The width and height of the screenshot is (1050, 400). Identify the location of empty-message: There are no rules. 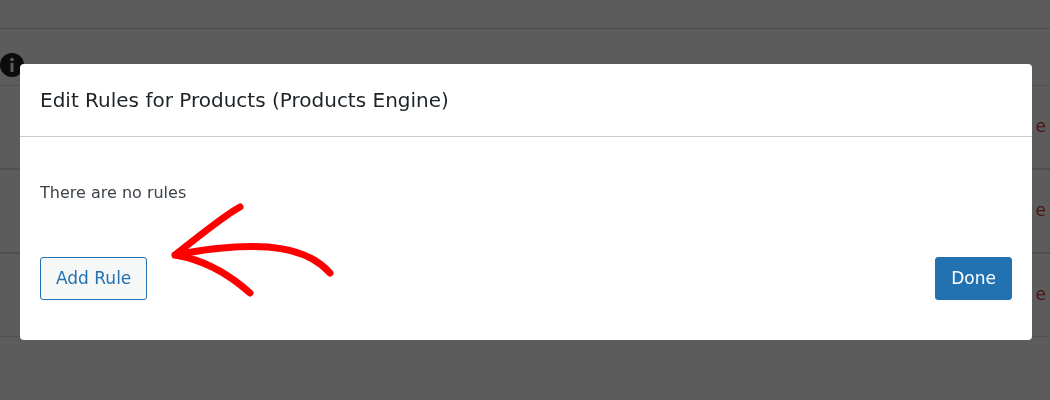
(114, 193).